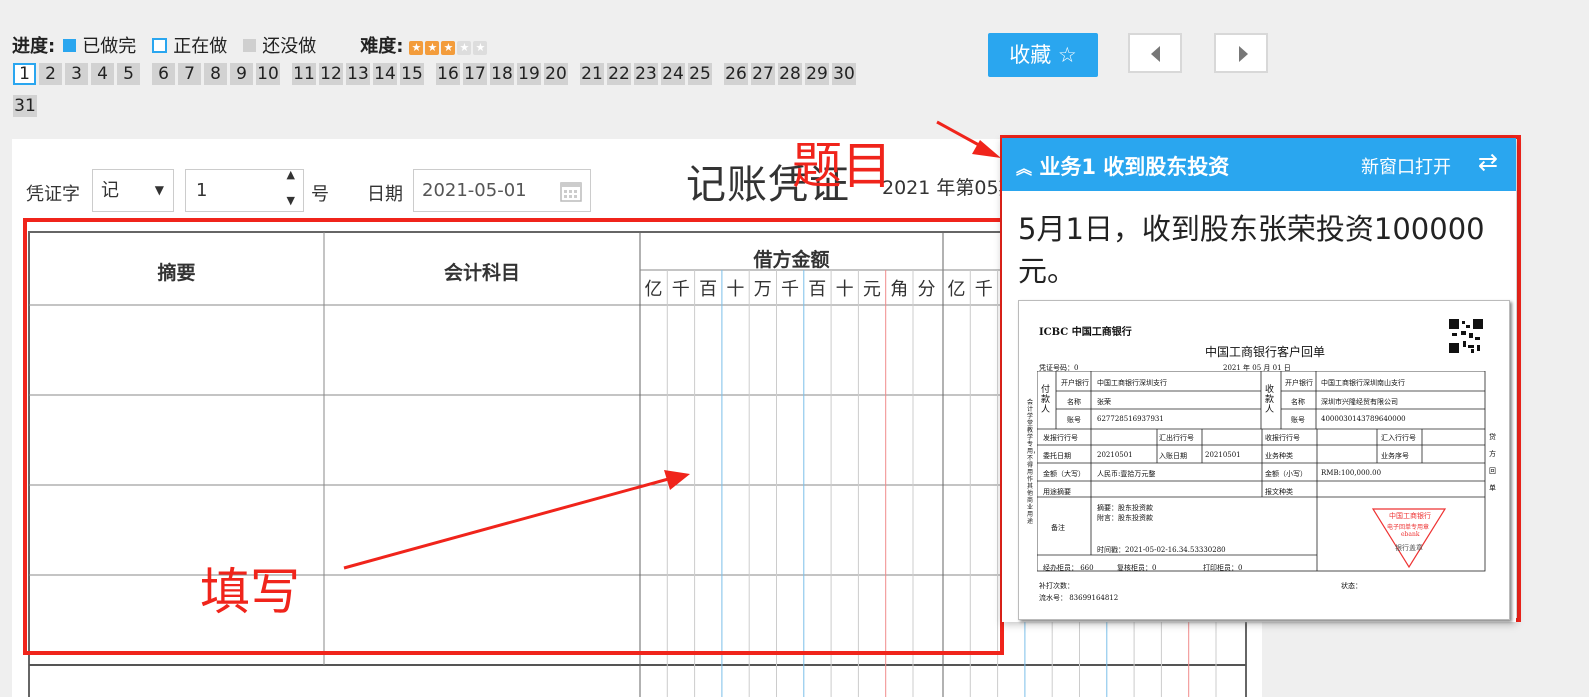 The width and height of the screenshot is (1589, 697). What do you see at coordinates (1024, 168) in the screenshot?
I see `collapse-icon: ︽` at bounding box center [1024, 168].